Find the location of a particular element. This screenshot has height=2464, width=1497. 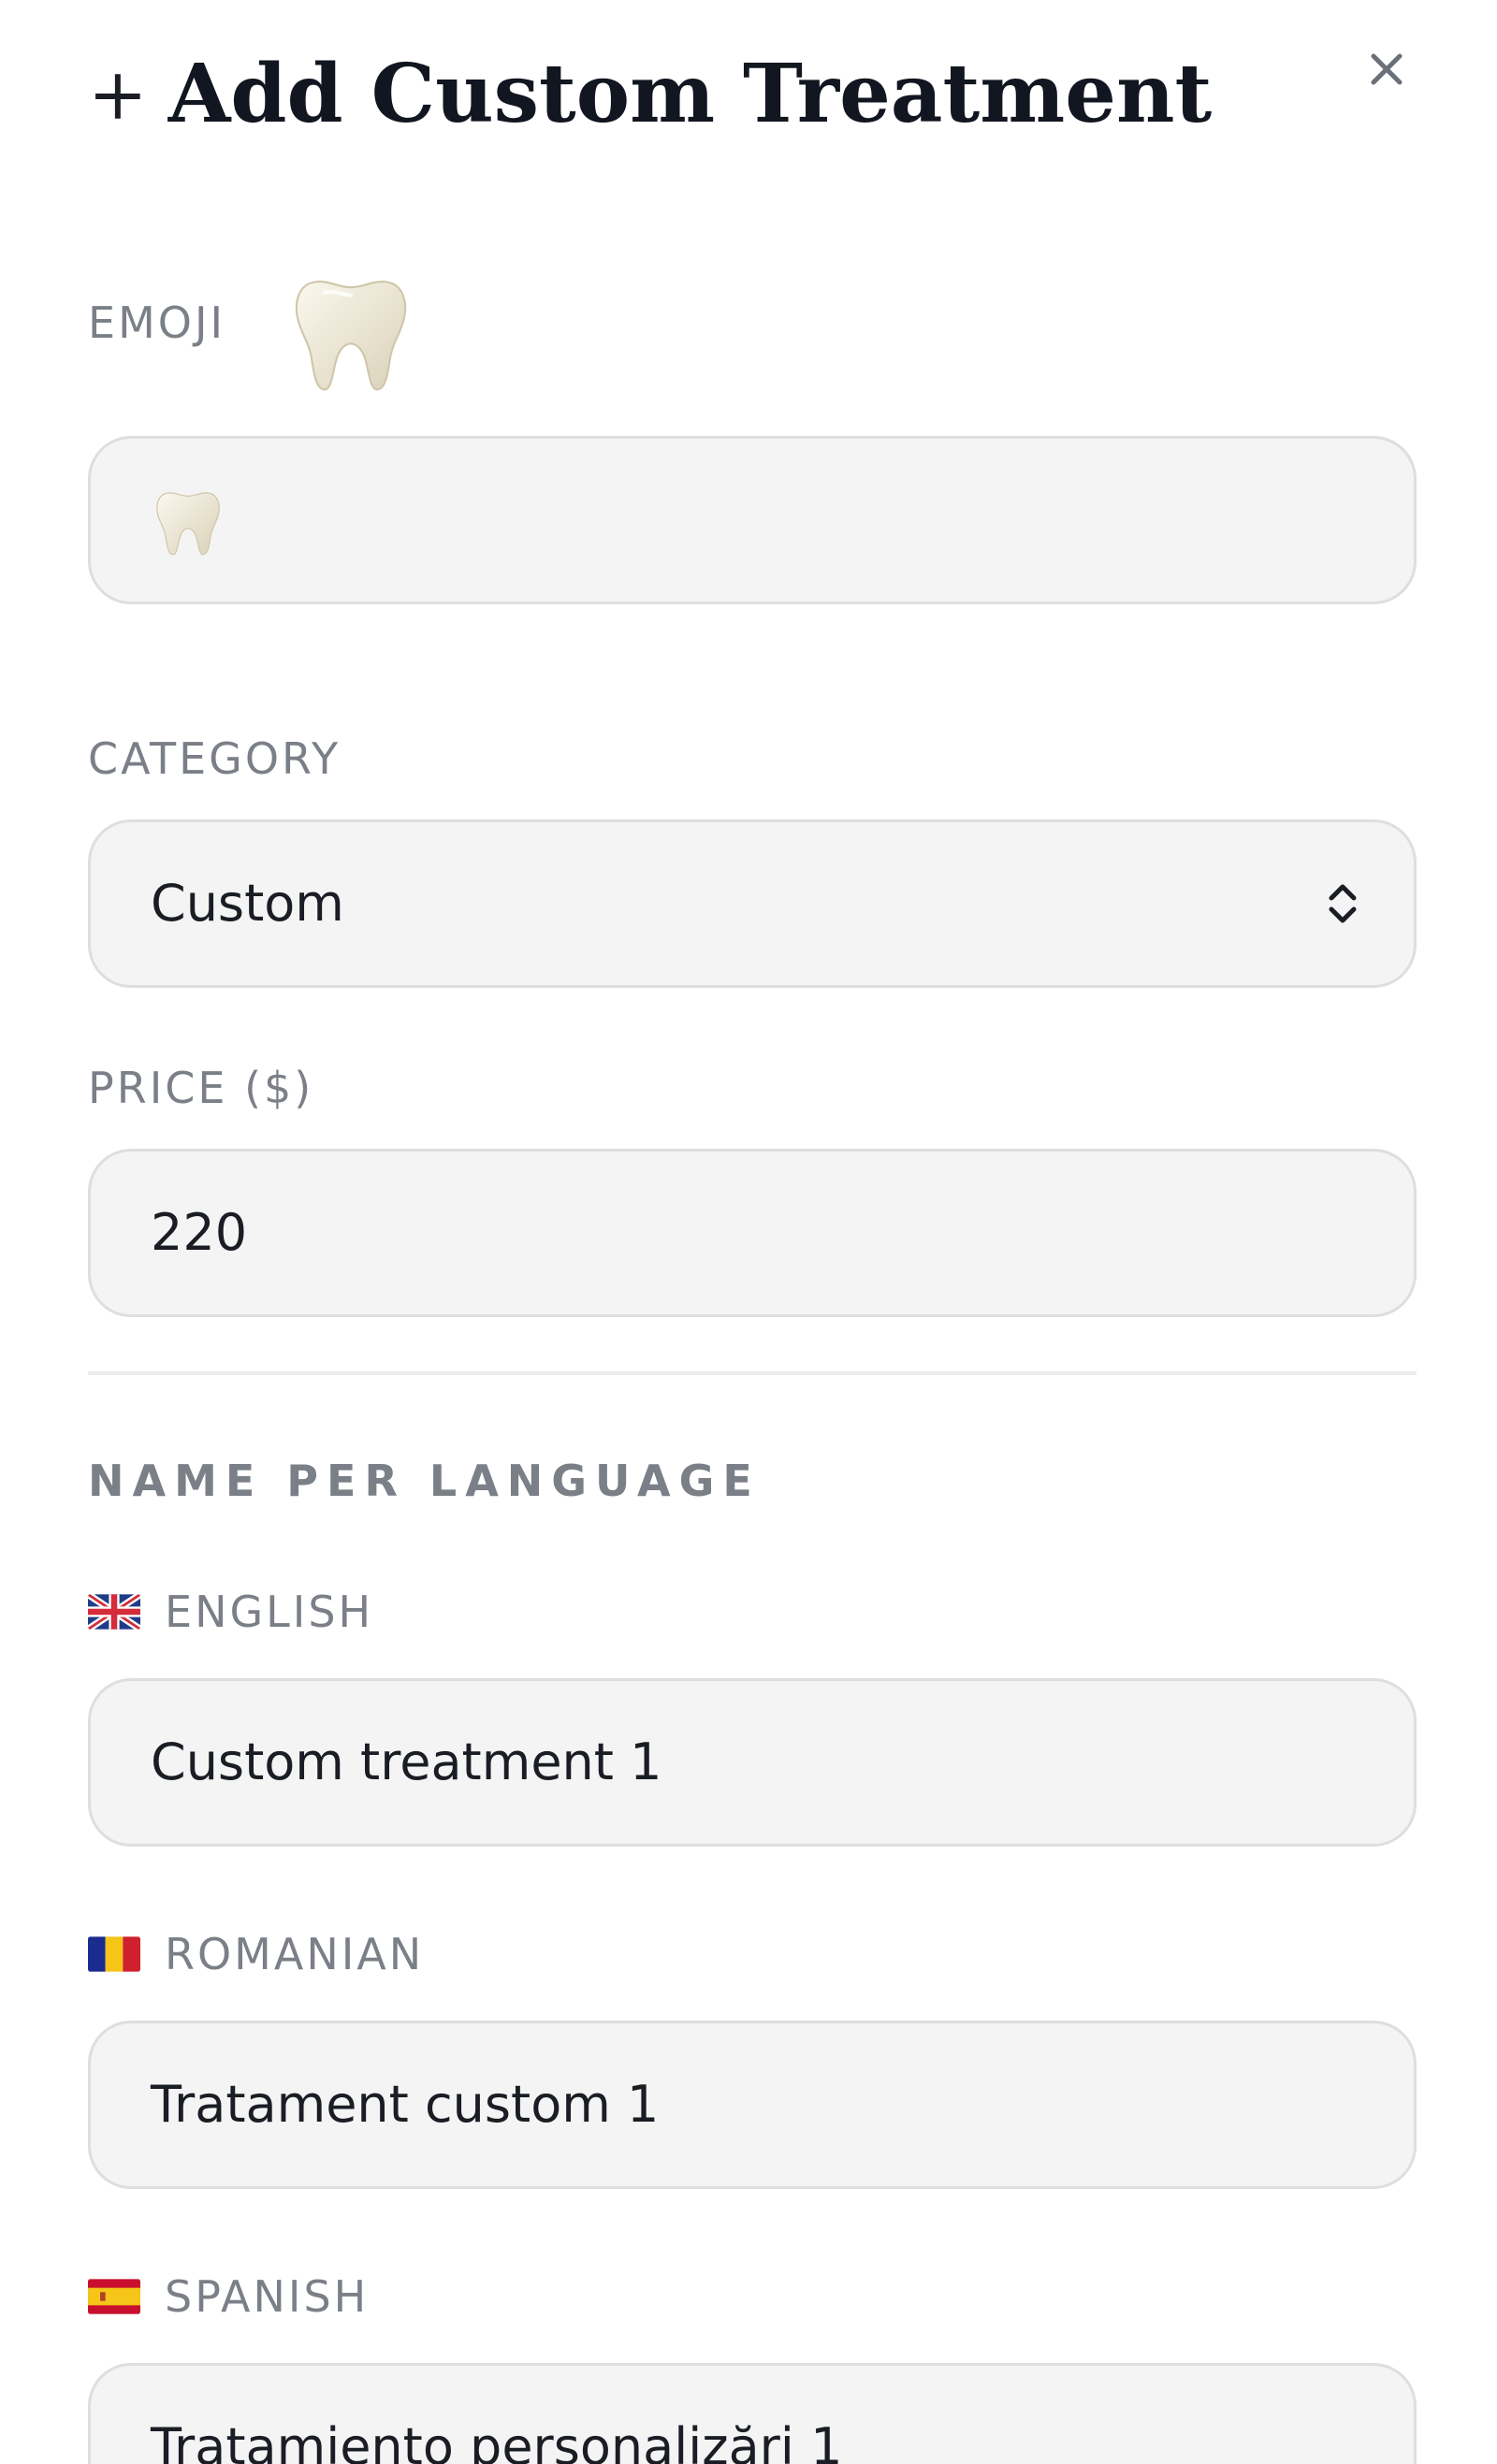

chevron-updown-icon is located at coordinates (1343, 904).